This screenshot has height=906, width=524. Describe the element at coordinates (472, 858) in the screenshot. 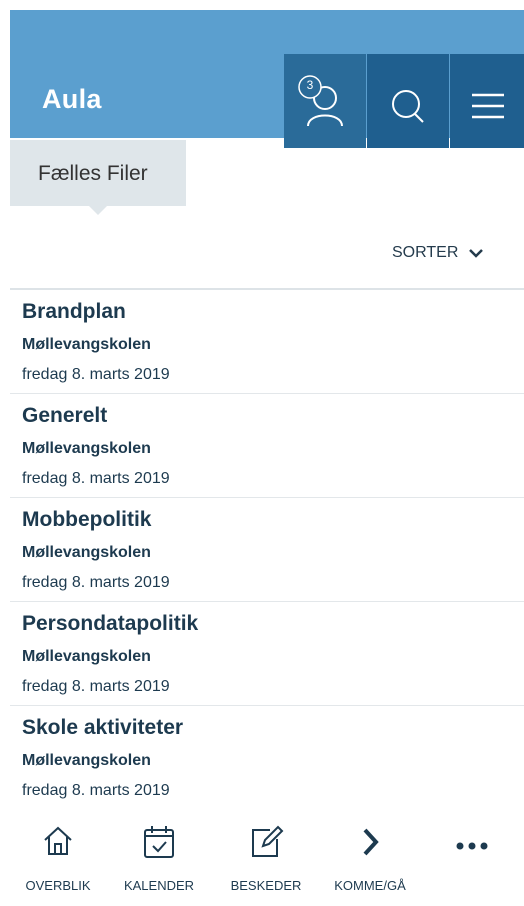

I see `nav-more` at that location.